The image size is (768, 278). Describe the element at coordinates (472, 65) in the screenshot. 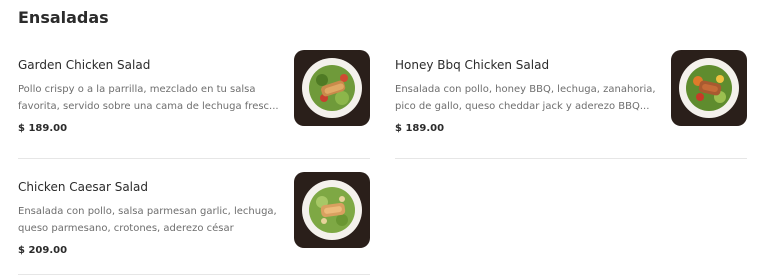

I see `menu-item-name: Honey Bbq Chicken Salad` at that location.